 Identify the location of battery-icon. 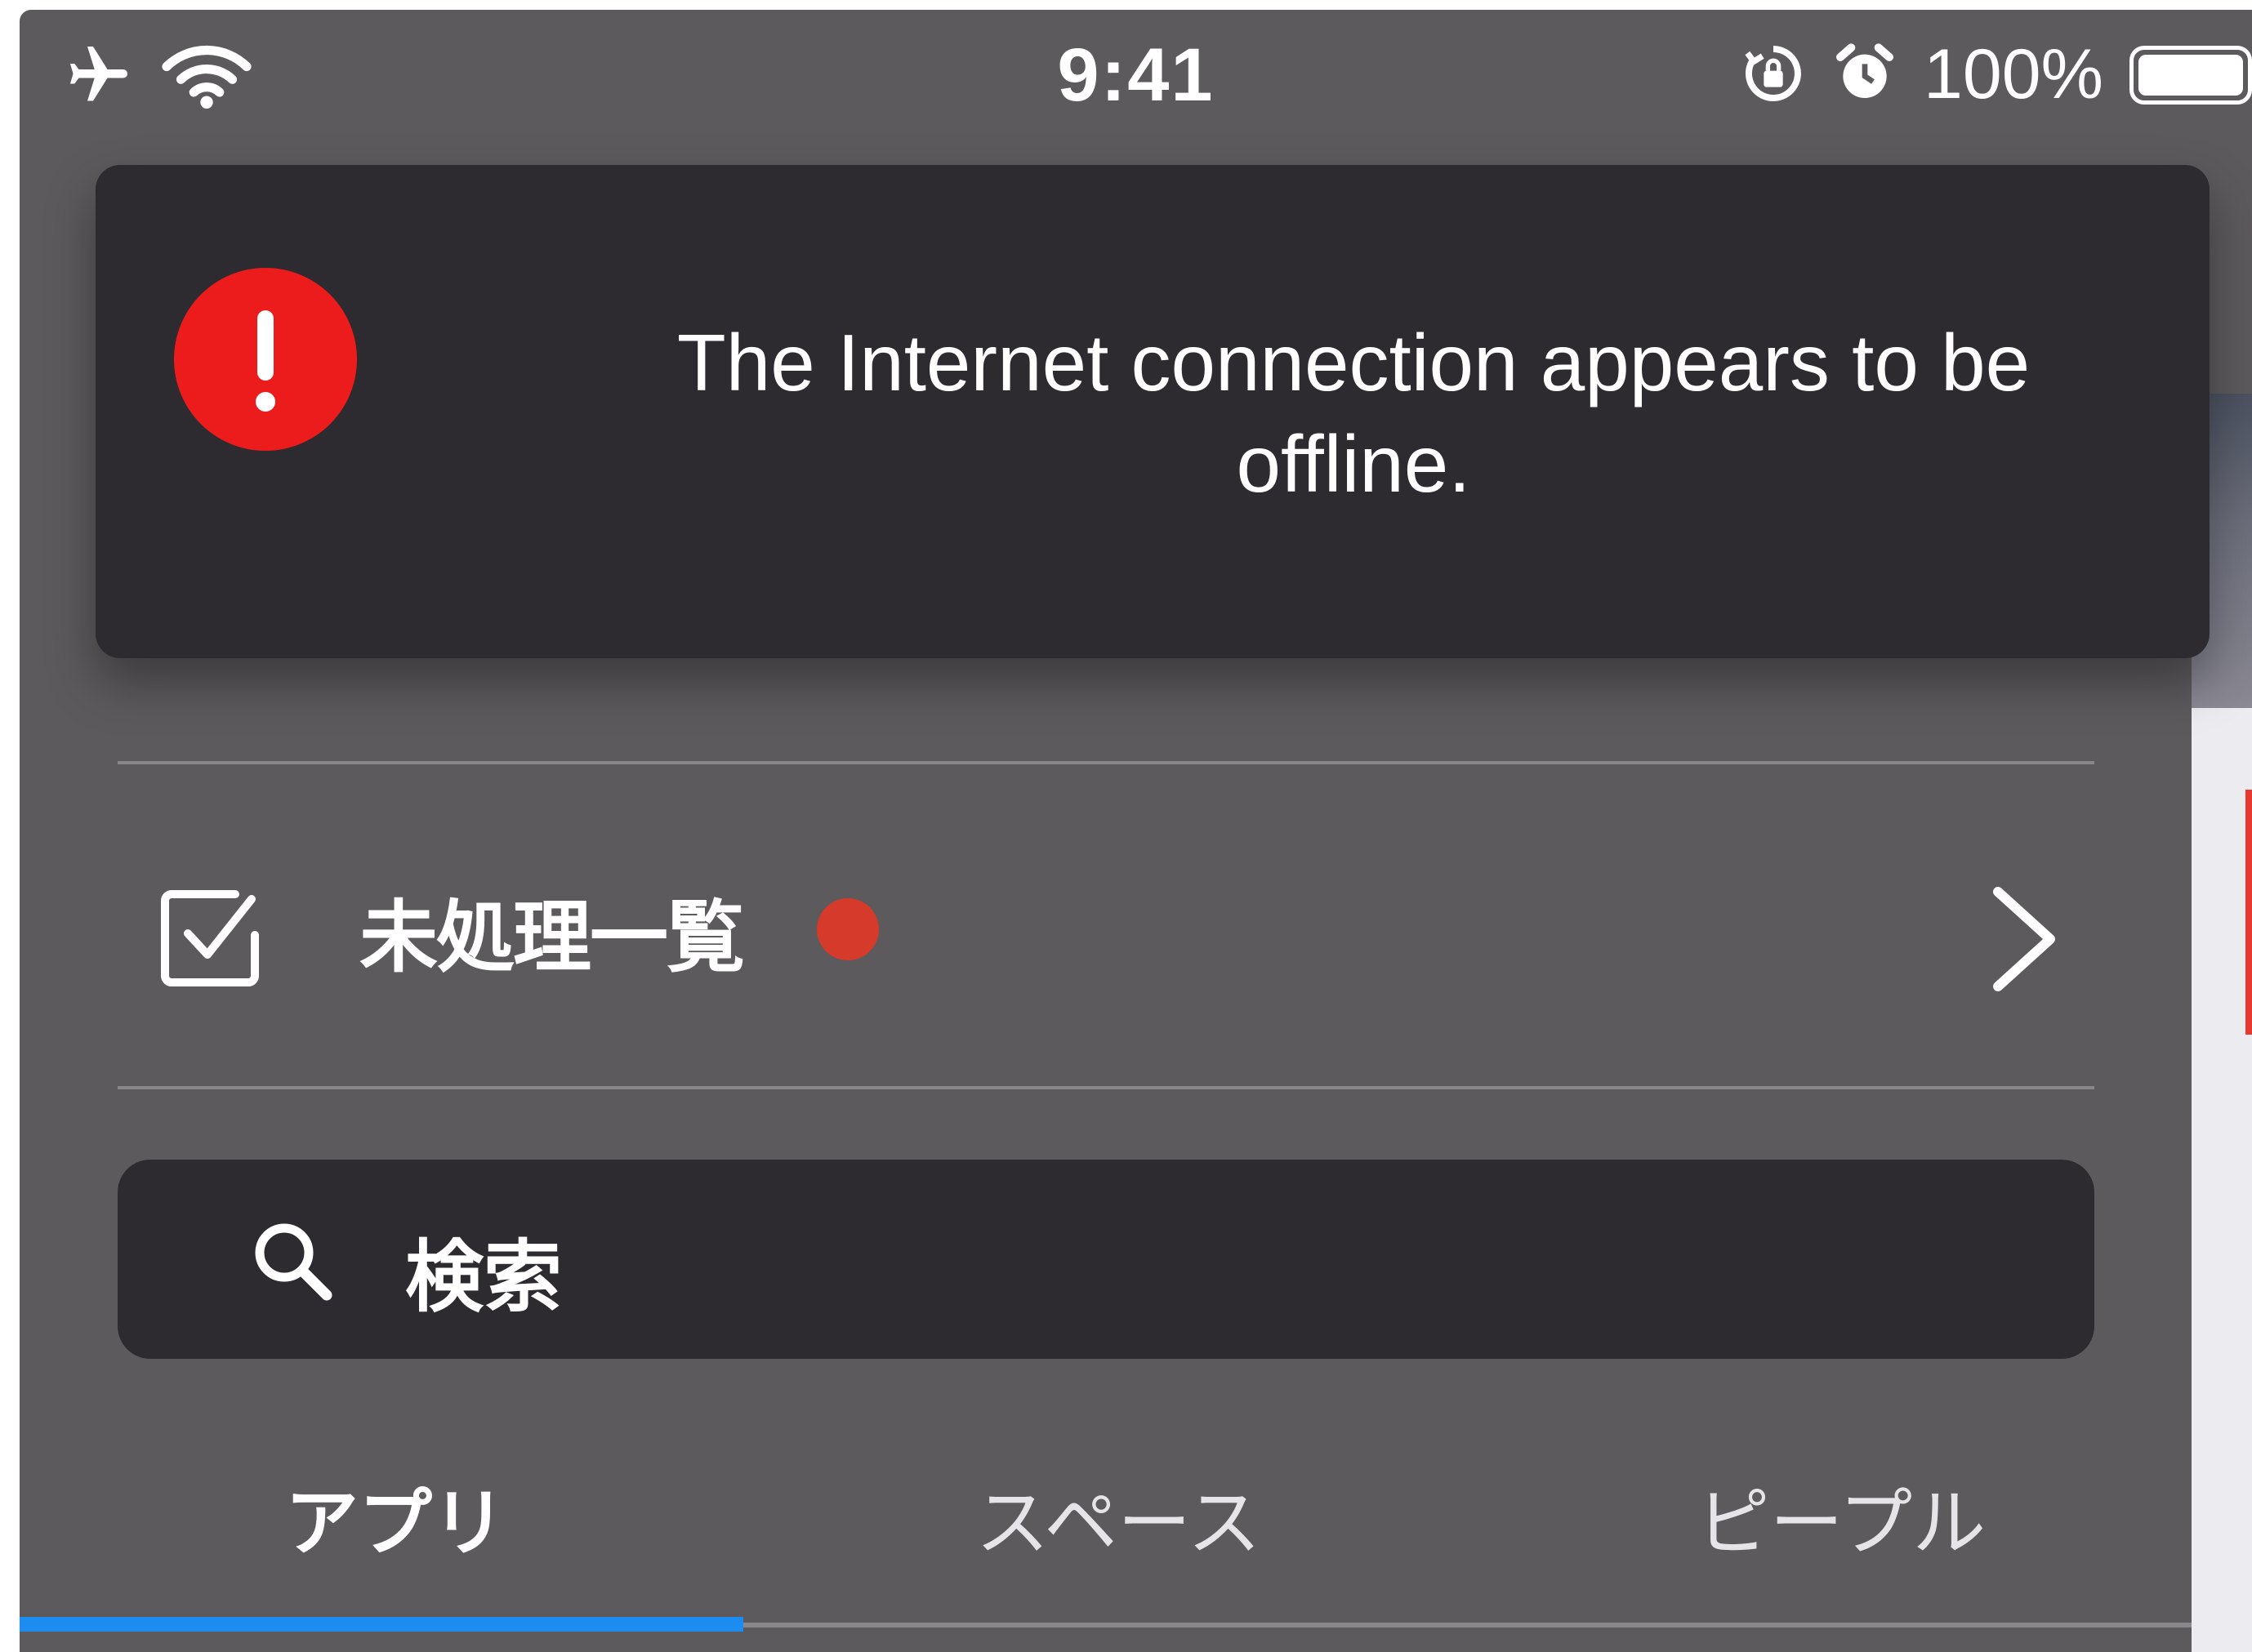
(2191, 75).